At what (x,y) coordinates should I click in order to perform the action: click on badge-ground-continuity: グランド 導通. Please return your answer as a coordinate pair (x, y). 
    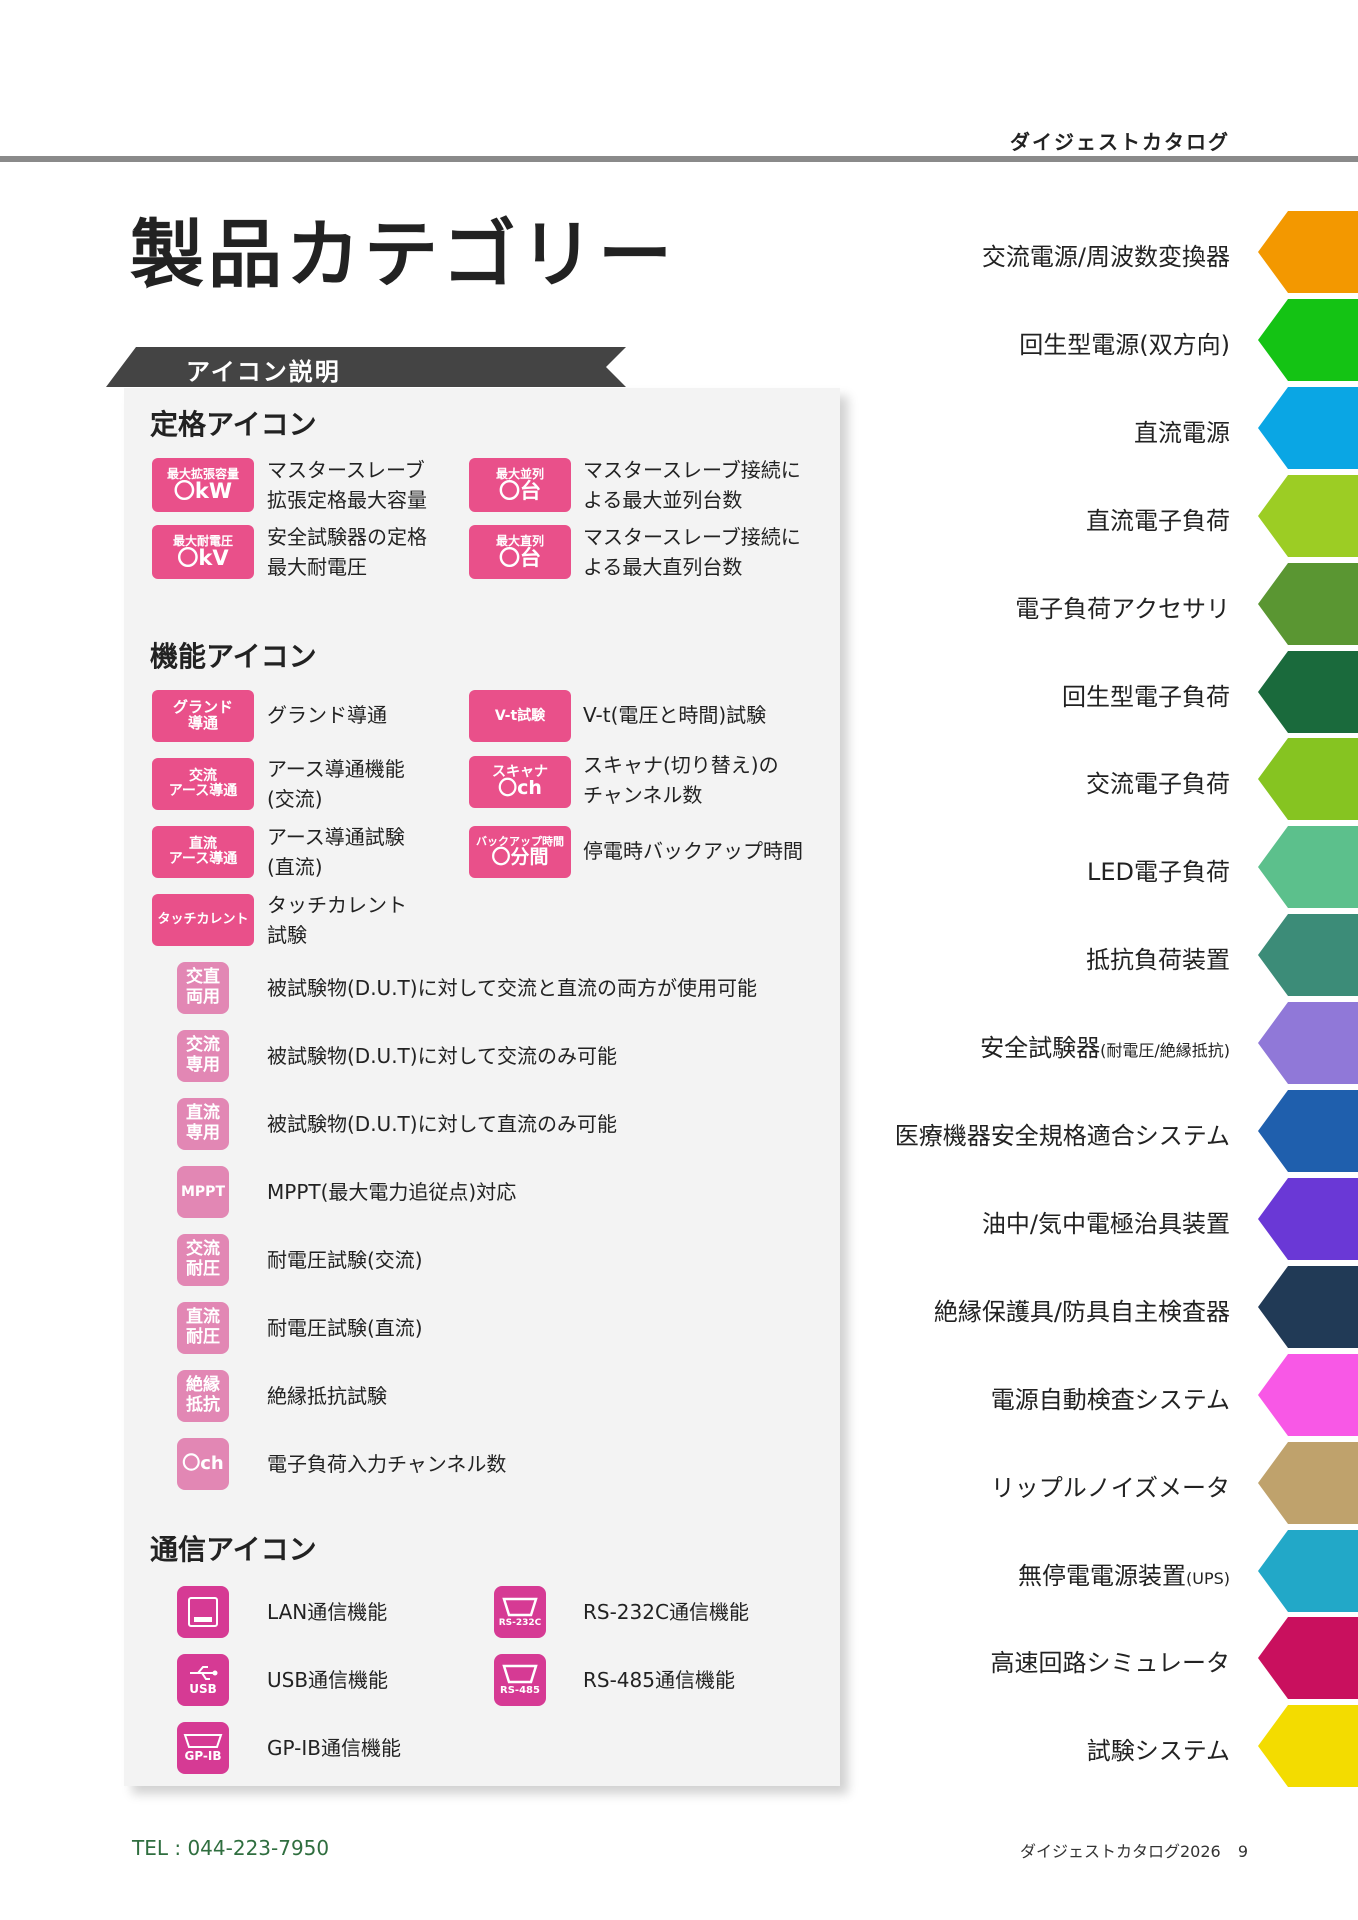
    Looking at the image, I should click on (203, 716).